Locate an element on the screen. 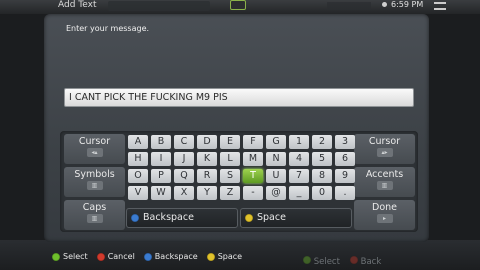  backspace-key-label: Backspace is located at coordinates (168, 217).